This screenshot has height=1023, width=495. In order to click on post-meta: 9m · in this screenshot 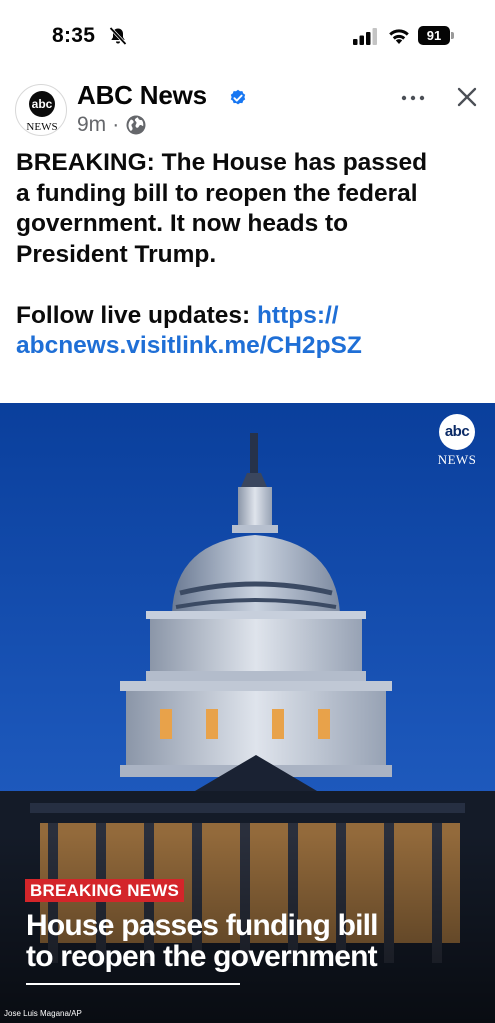, I will do `click(112, 125)`.